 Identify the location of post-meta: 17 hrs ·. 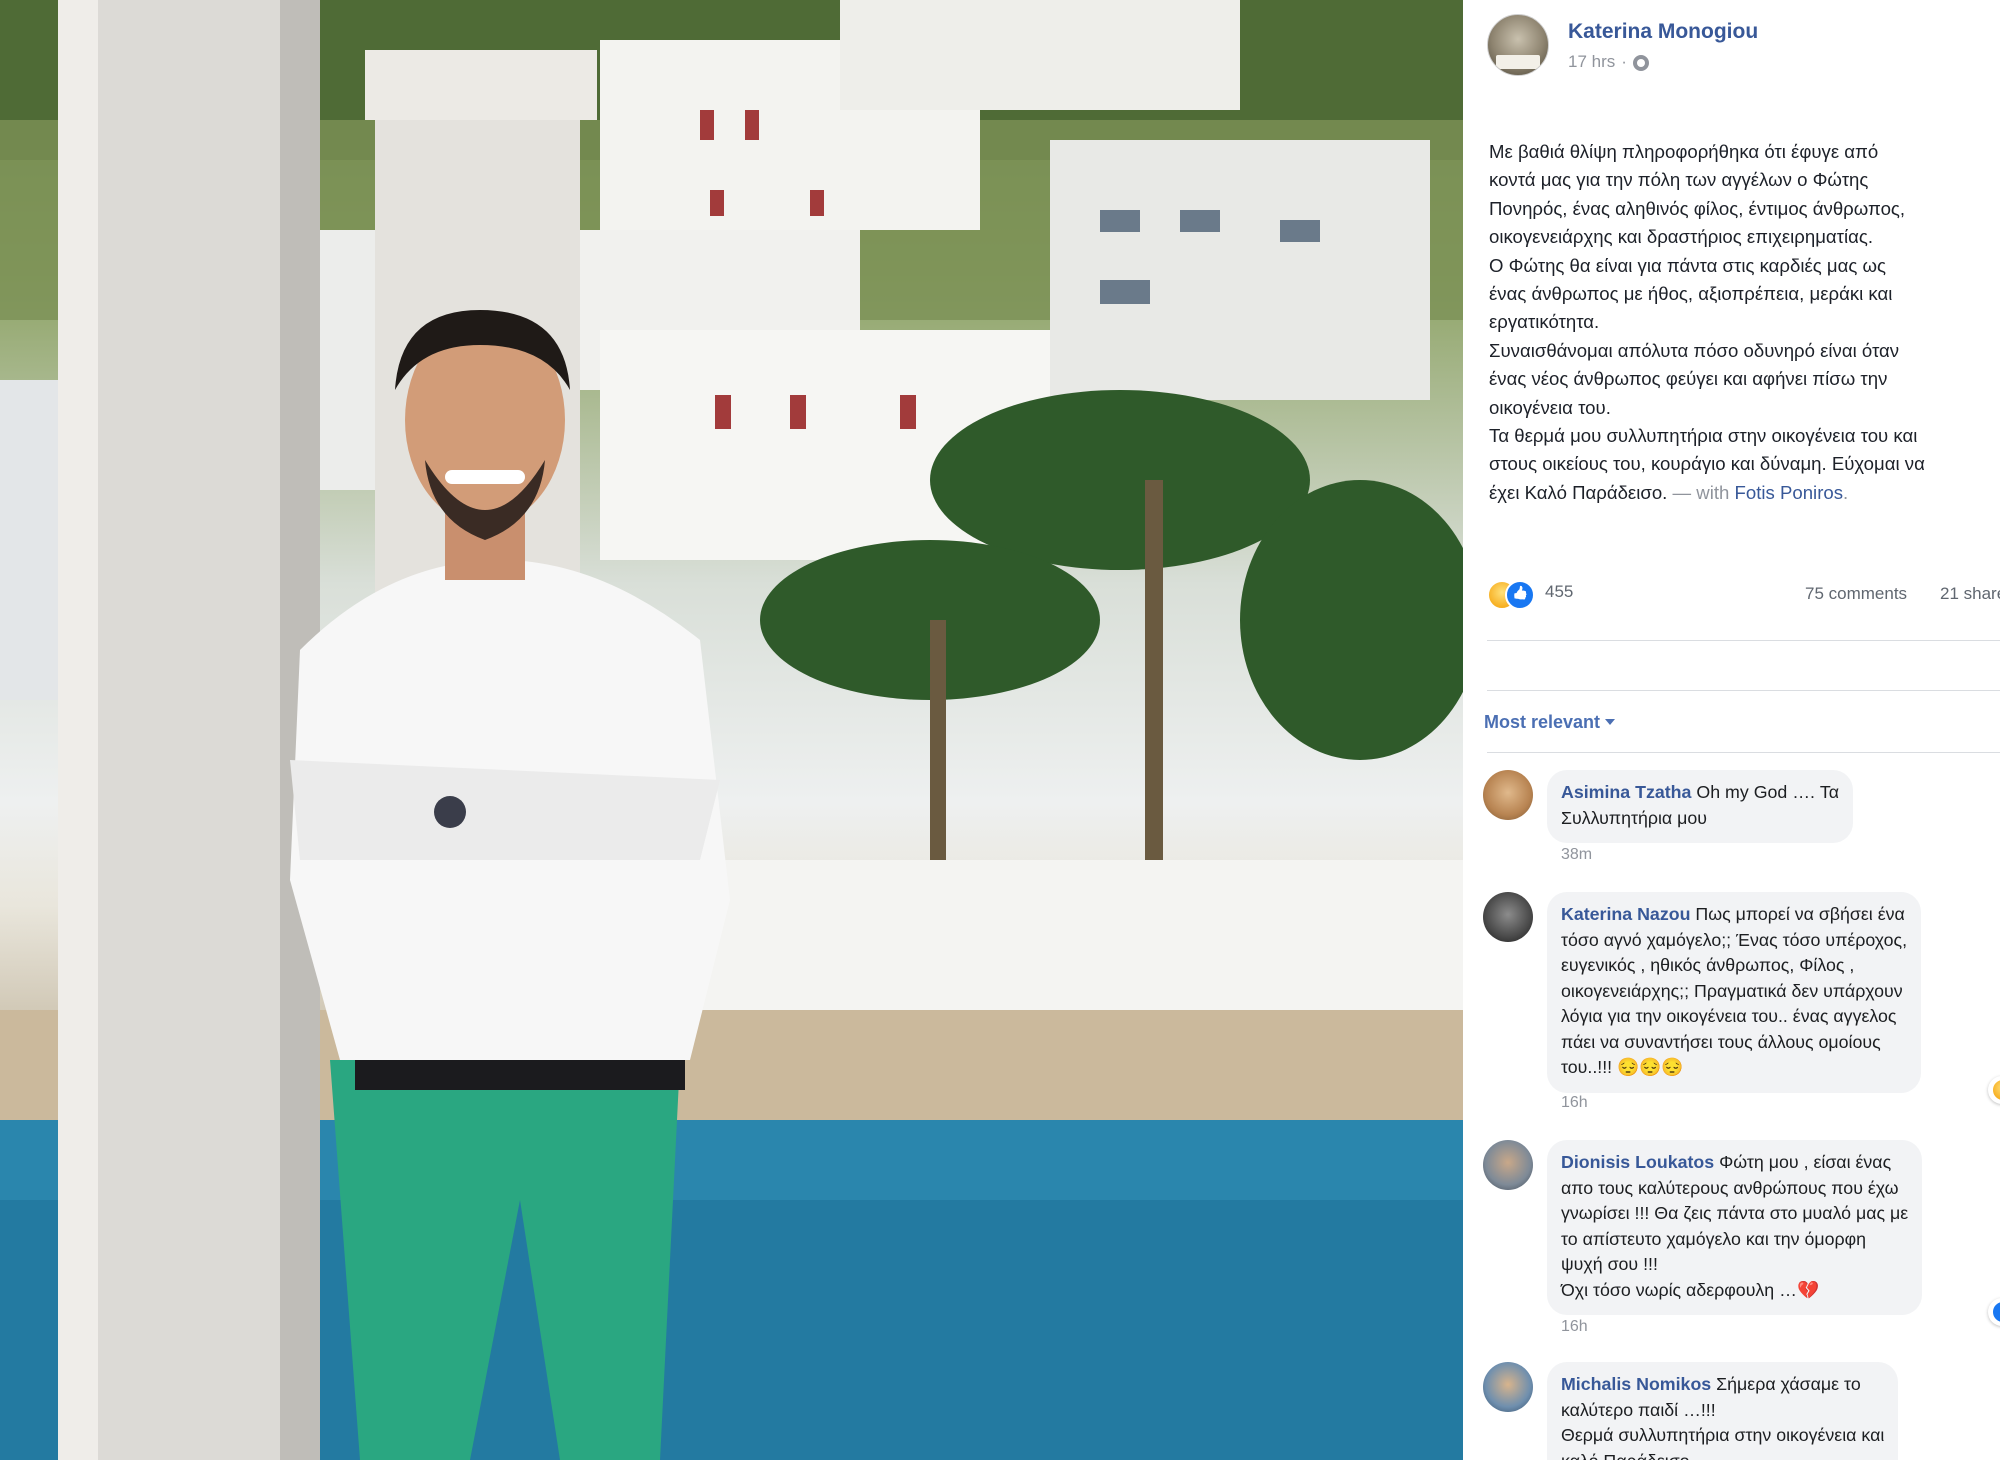
(1608, 62).